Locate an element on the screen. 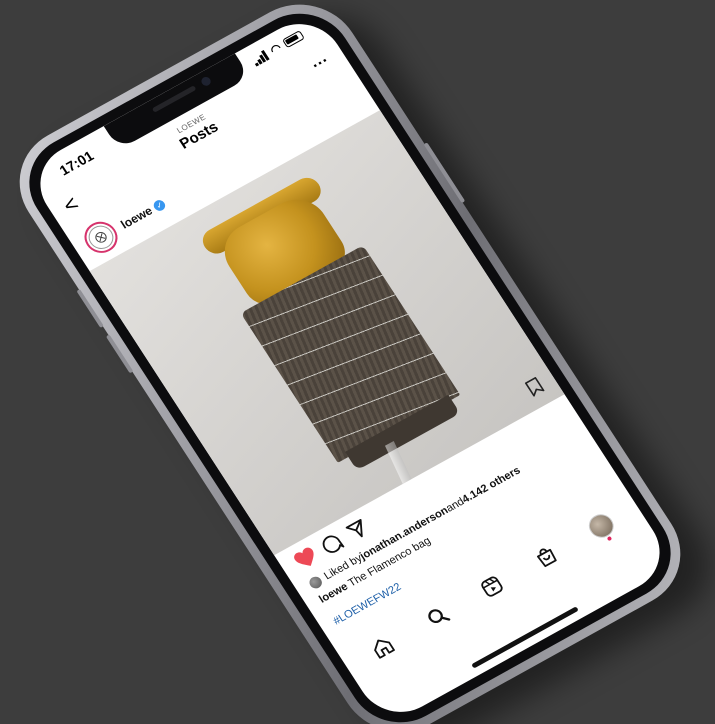  profile-avatar is located at coordinates (601, 526).